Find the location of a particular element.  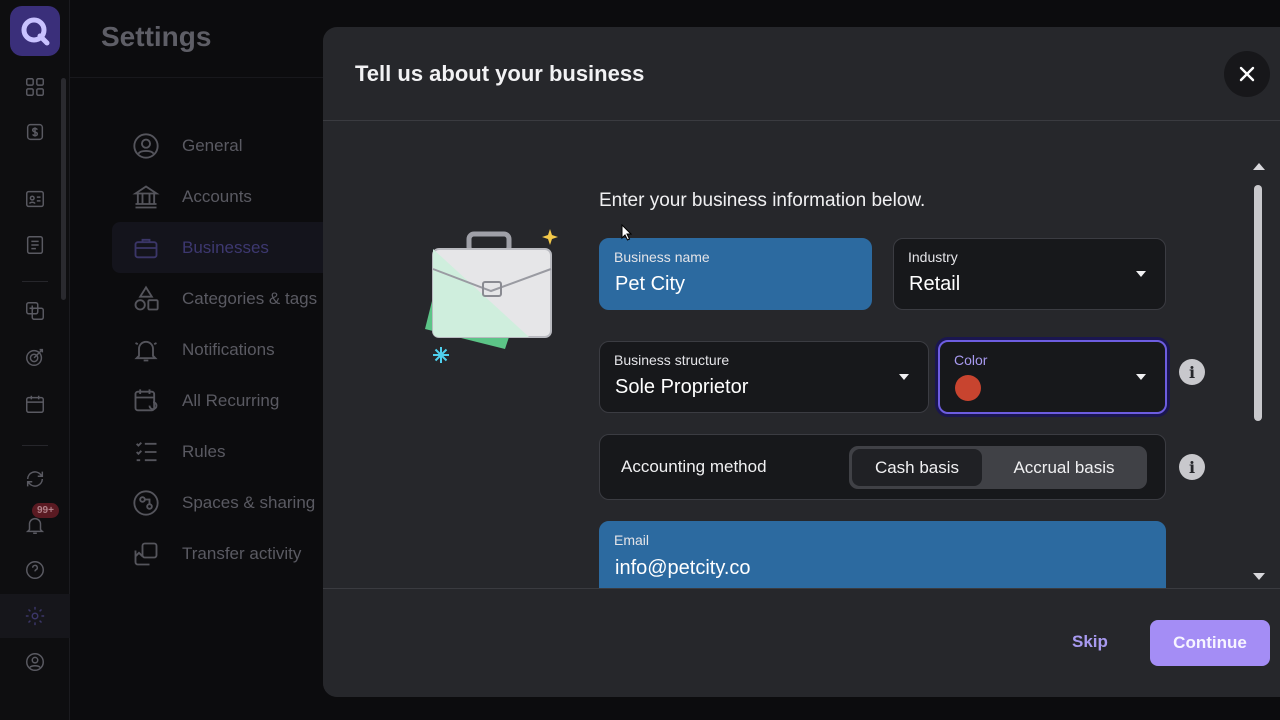

industry-label: Industry is located at coordinates (933, 257).